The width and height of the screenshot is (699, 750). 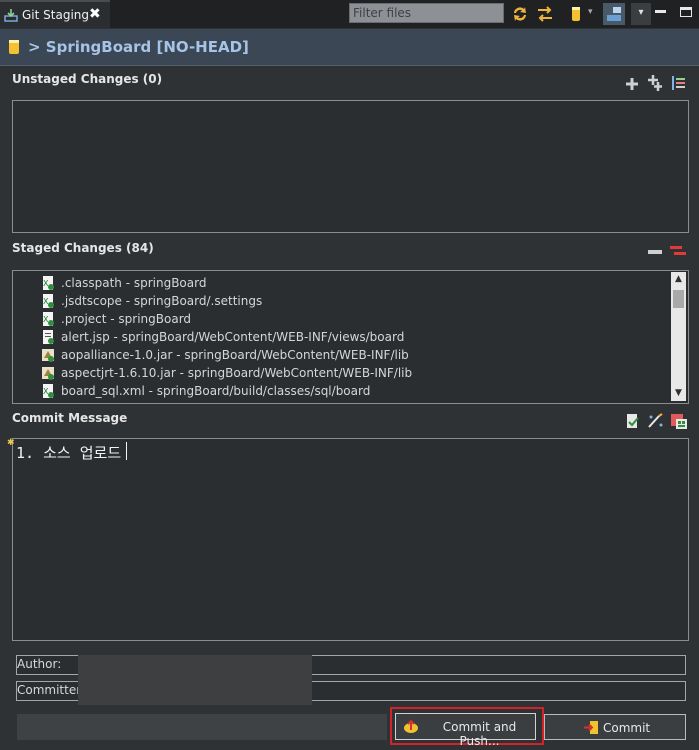 I want to click on amend-commit-icon, so click(x=656, y=421).